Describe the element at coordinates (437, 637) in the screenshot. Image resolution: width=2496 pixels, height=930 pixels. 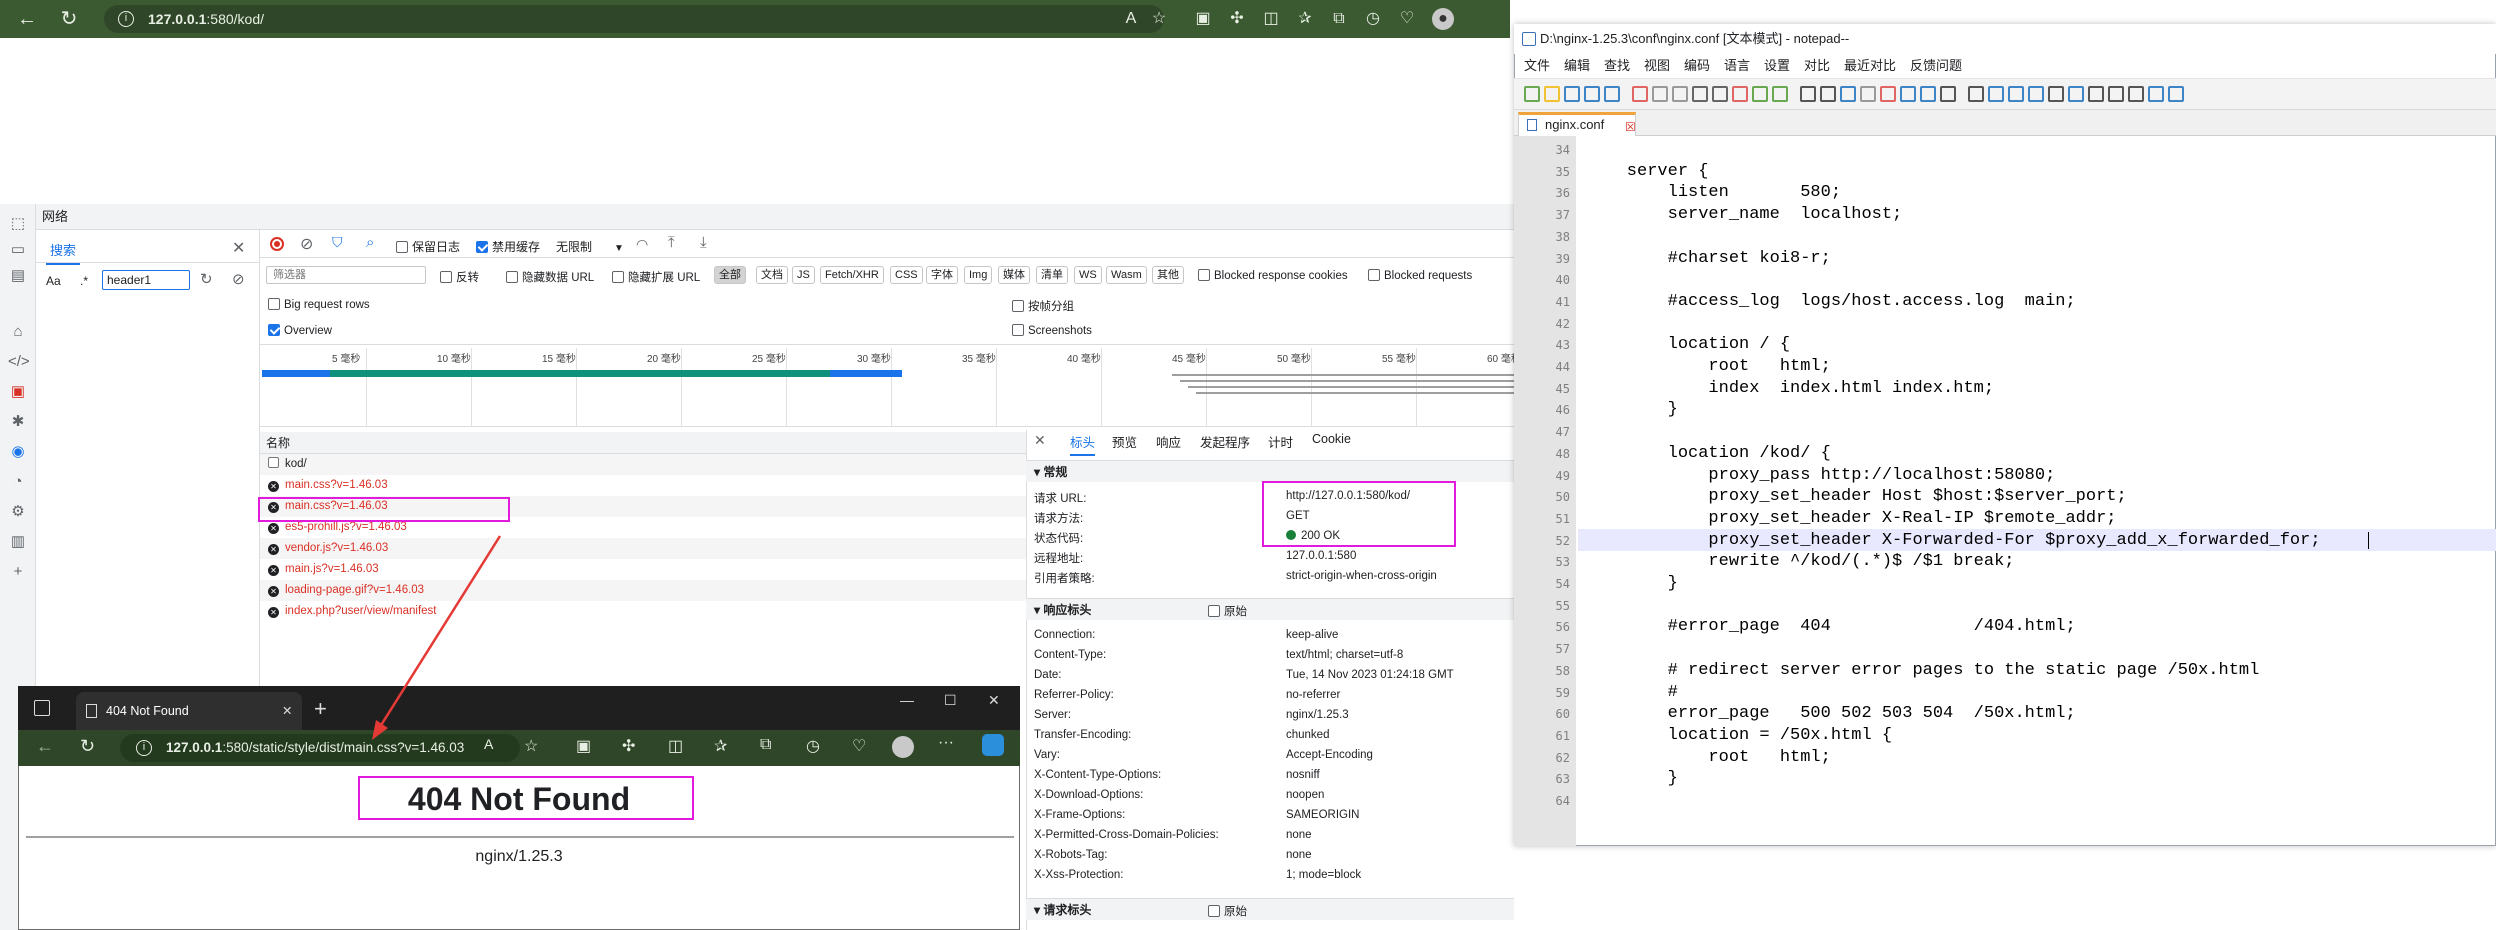
I see `annotation-arrow` at that location.